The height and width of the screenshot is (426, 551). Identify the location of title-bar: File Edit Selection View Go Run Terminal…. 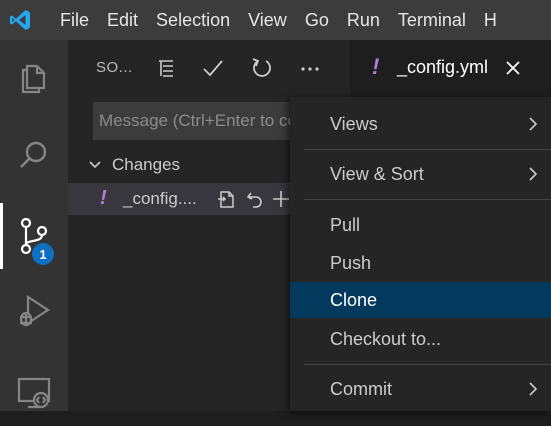
(275, 20).